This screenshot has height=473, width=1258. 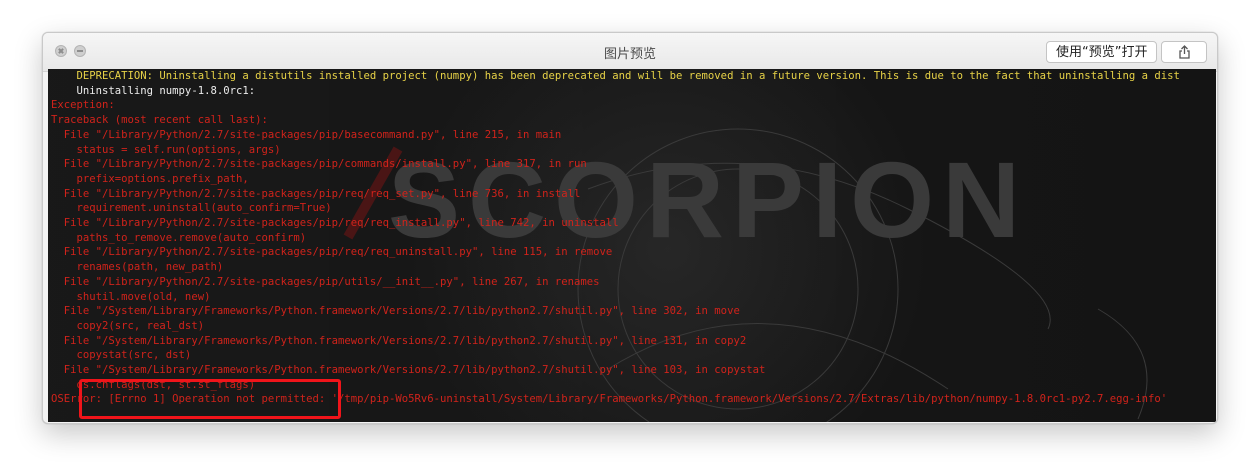 What do you see at coordinates (121, 355) in the screenshot?
I see `terminal-line: copystat(src, dst)` at bounding box center [121, 355].